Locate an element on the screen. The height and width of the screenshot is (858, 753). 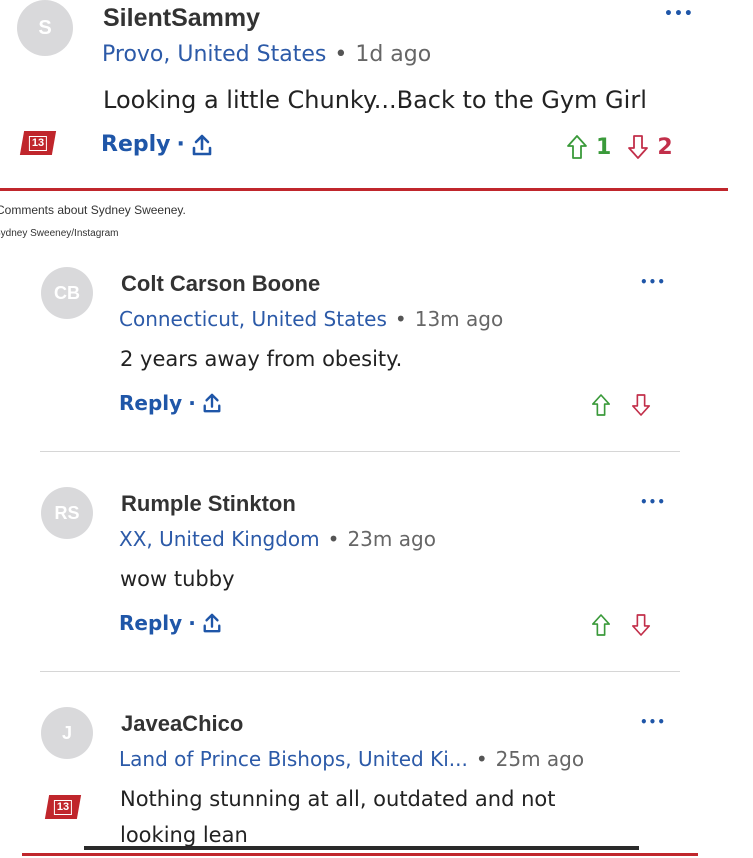
upvote-count: 1 is located at coordinates (604, 147).